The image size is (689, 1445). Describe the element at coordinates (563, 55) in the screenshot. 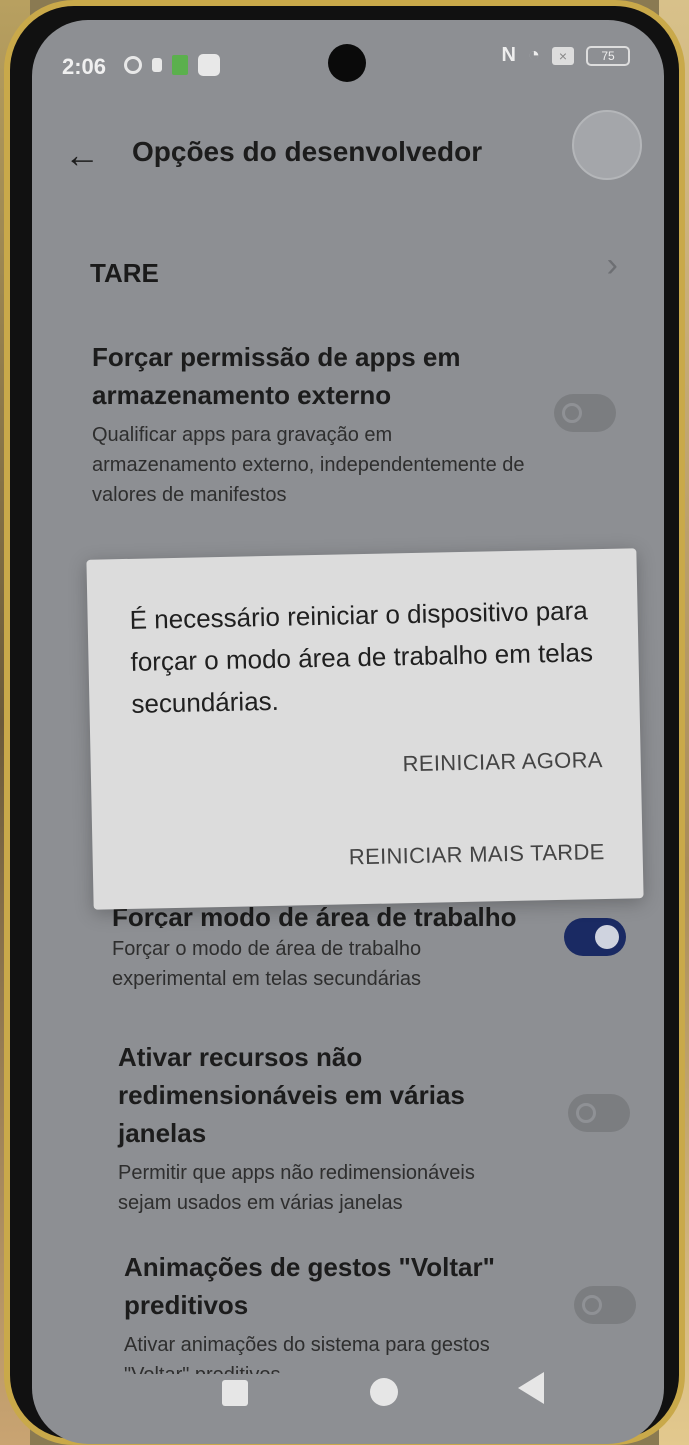

I see `no-sim-icon: ×` at that location.